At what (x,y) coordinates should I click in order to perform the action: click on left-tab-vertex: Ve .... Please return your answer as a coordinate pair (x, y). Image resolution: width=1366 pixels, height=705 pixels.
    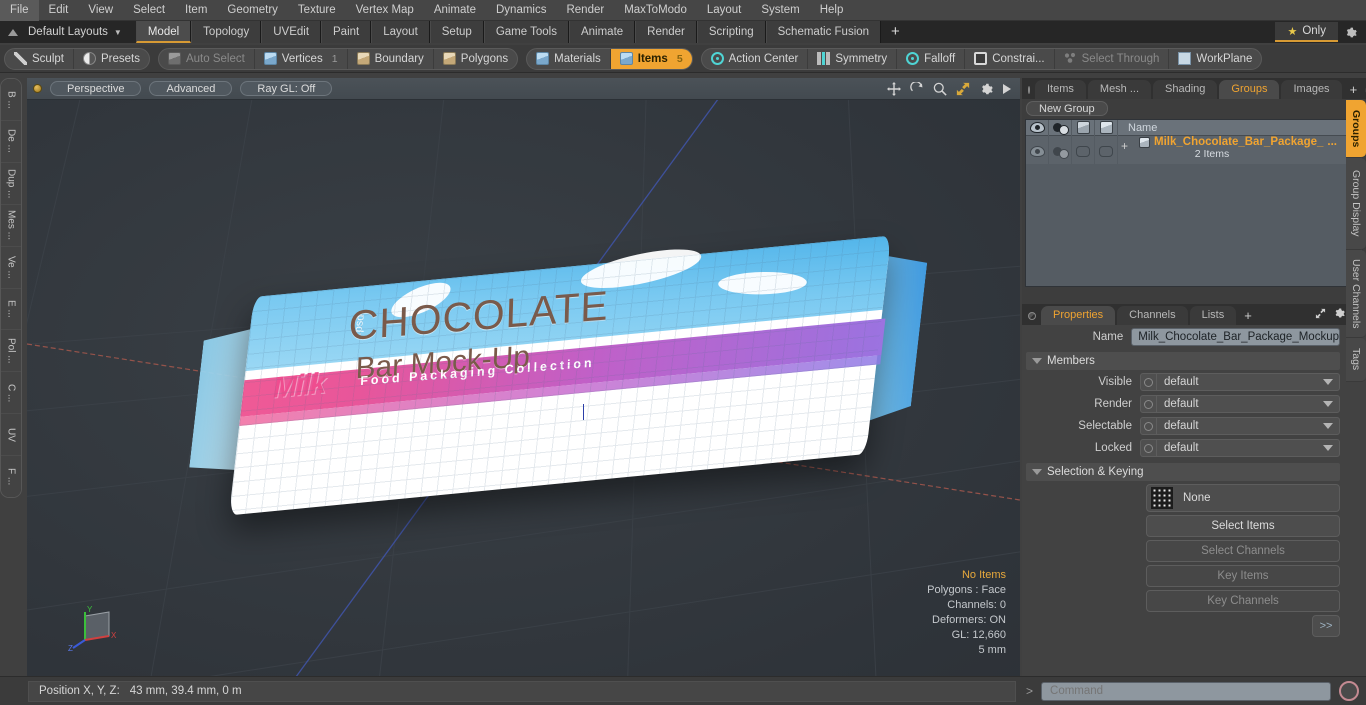
    Looking at the image, I should click on (11, 267).